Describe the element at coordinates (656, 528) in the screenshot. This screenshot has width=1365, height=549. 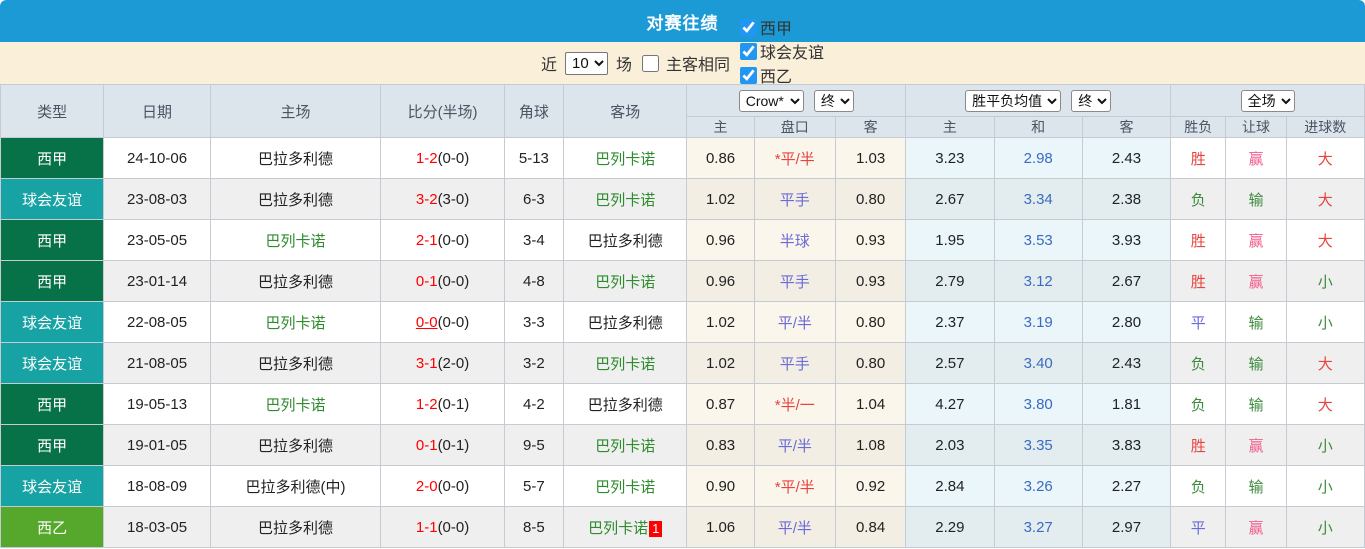
I see `rank-badge: 1` at that location.